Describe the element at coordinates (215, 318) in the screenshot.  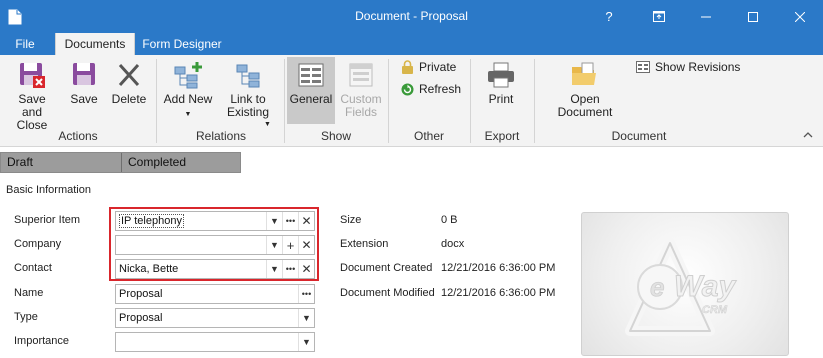
I see `type-field: Proposal ▼` at that location.